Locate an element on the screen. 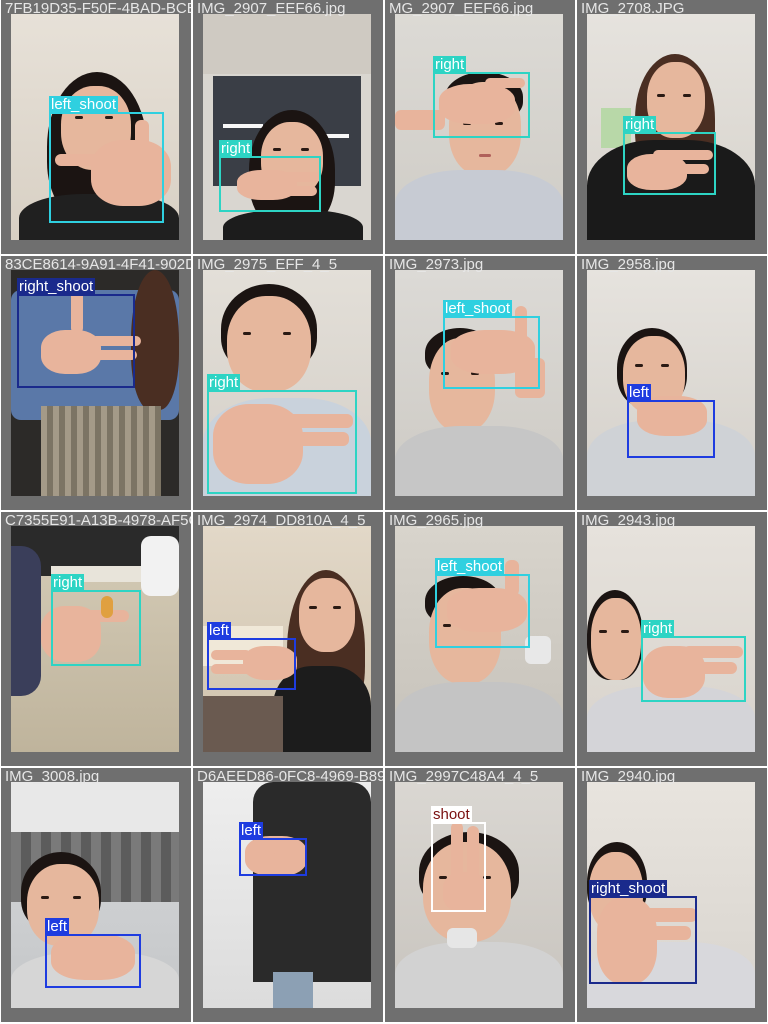 The width and height of the screenshot is (768, 1024). image-filename: 83CE8614-9A91-4F41-902D-4722EFF_4_5 is located at coordinates (98, 264).